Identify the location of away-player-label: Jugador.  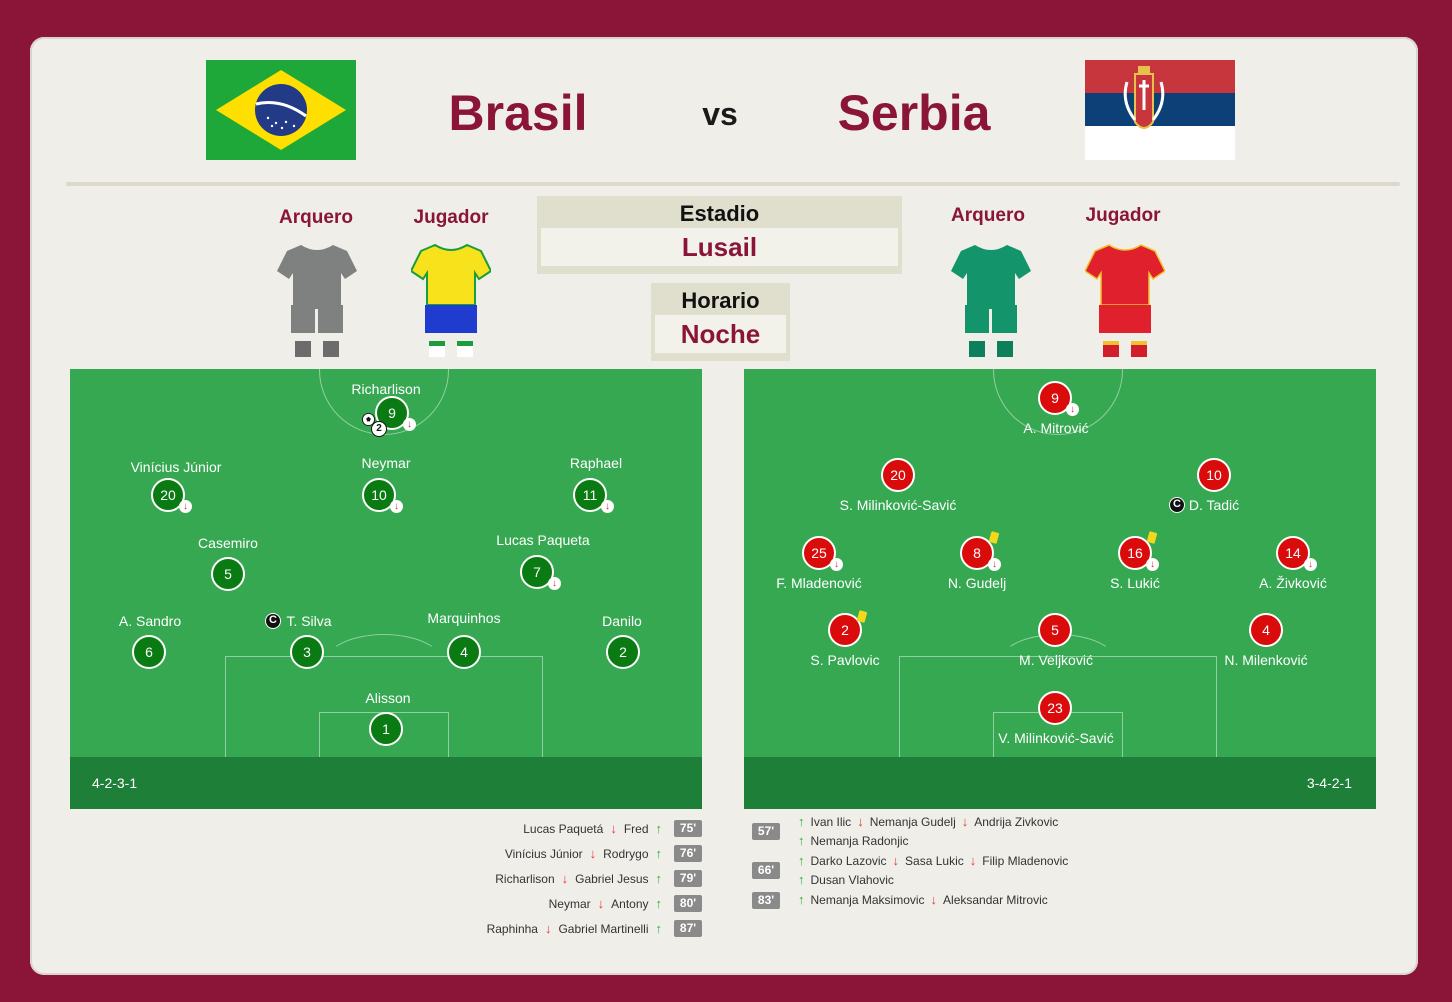
(1123, 215).